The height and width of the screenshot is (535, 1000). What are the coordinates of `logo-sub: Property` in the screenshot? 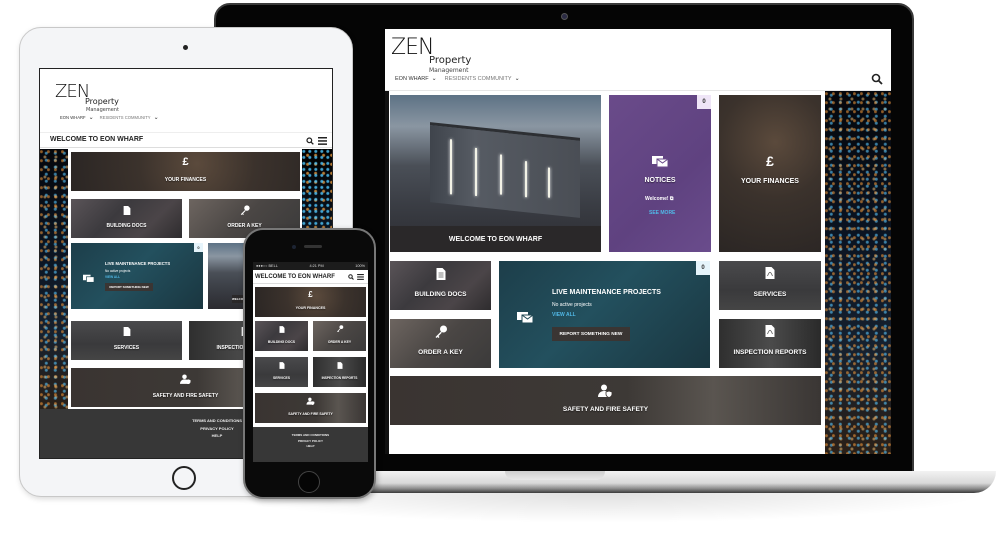 It's located at (102, 101).